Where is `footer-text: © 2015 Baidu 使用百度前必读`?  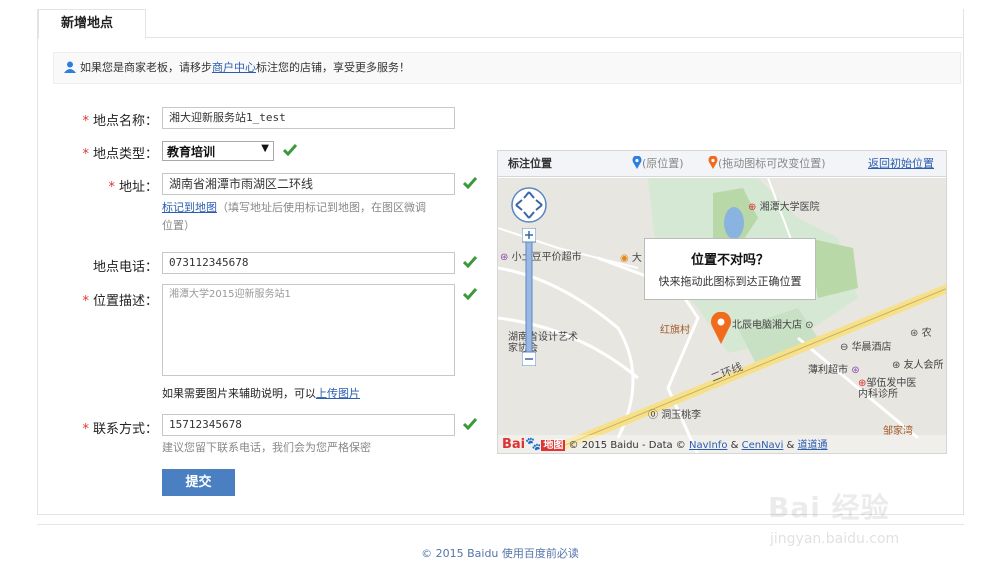
footer-text: © 2015 Baidu 使用百度前必读 is located at coordinates (500, 553).